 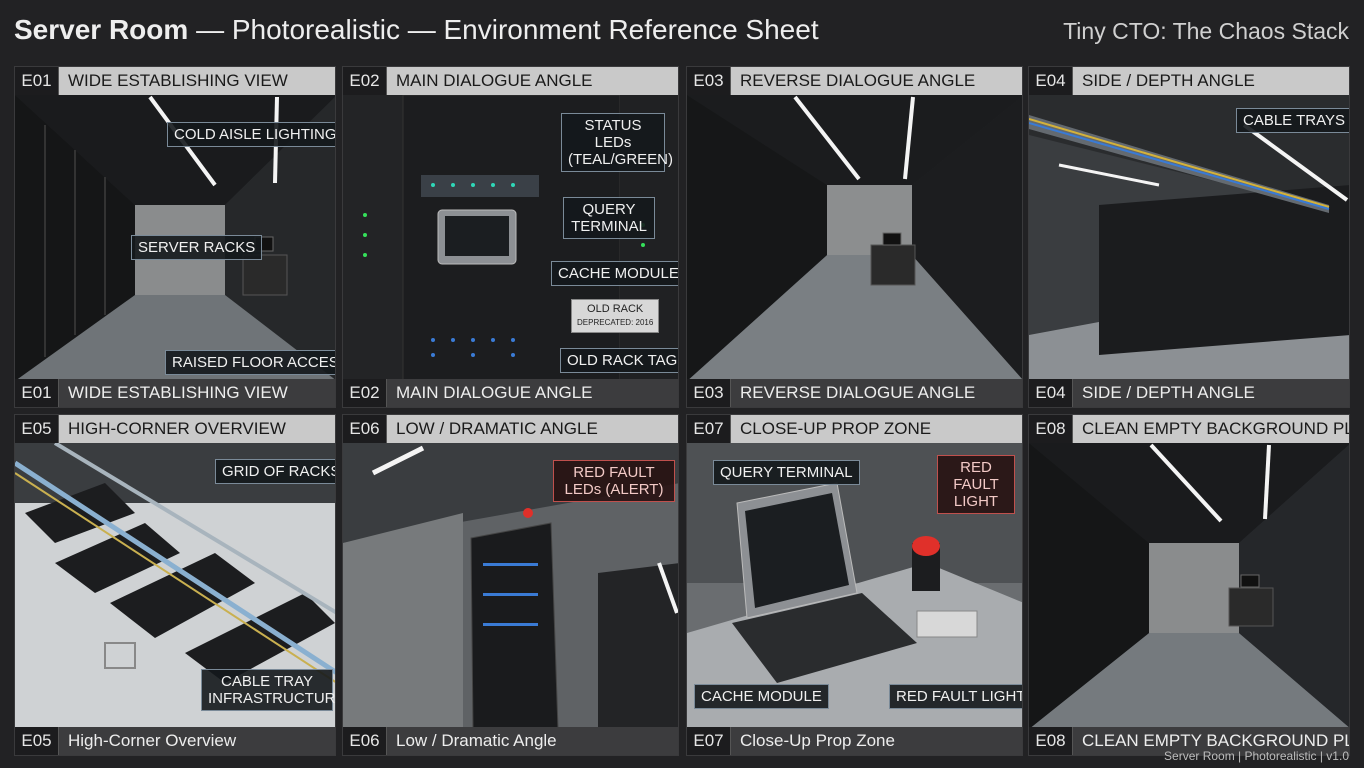 What do you see at coordinates (1211, 429) in the screenshot?
I see `panel-title: CLEAN EMPTY BACKGROUND PLATE` at bounding box center [1211, 429].